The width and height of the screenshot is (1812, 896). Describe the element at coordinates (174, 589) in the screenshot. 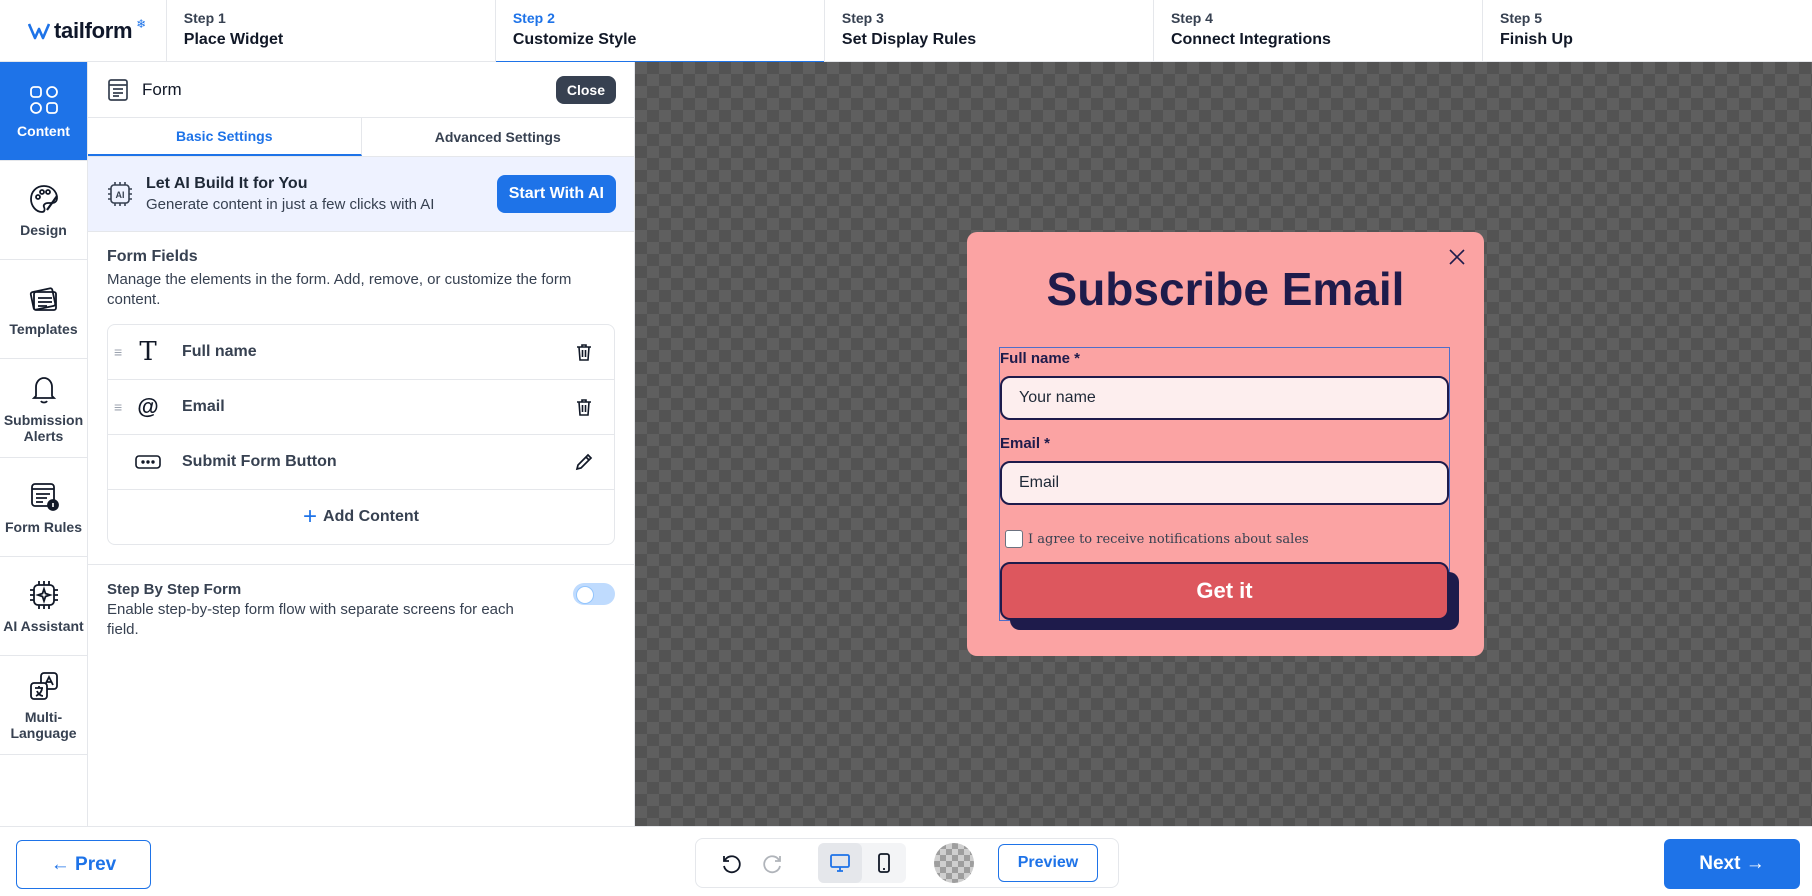

I see `step-by-step-title: Step By Step Form` at that location.